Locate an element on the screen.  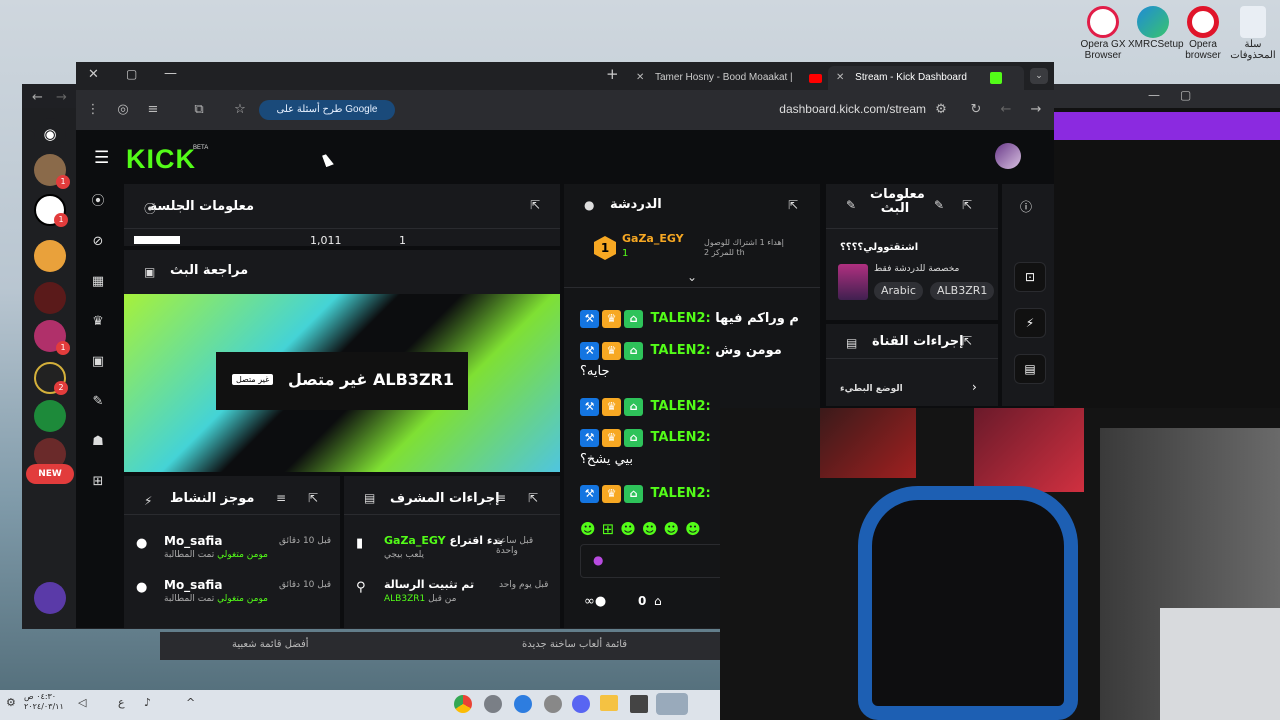
panel-title: الدردشة is located at coordinates (636, 204).